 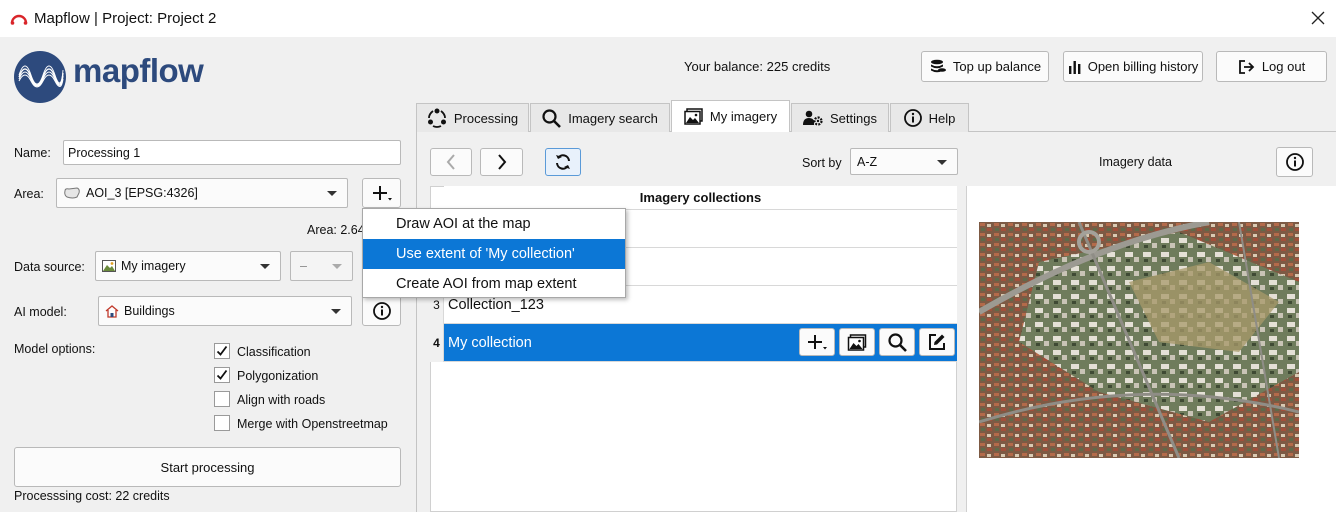 What do you see at coordinates (222, 423) in the screenshot?
I see `merge-osm-checkbox` at bounding box center [222, 423].